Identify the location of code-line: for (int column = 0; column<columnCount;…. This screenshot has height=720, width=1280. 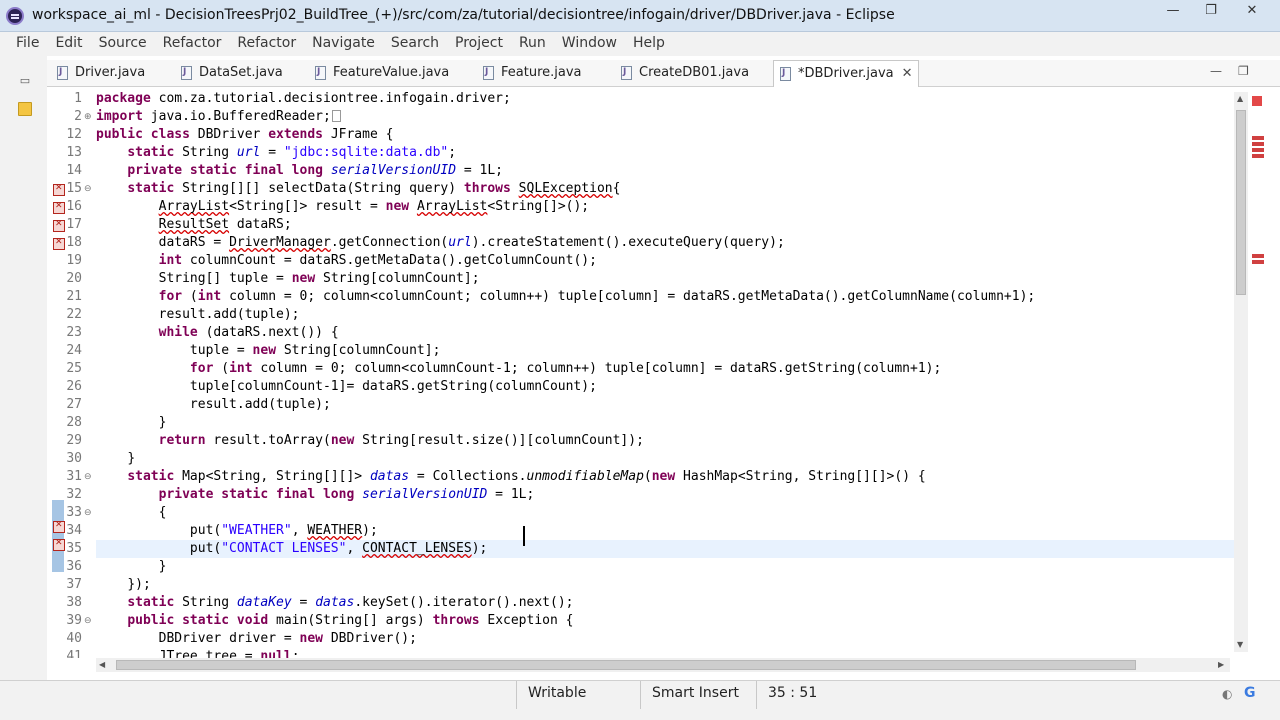
(666, 297).